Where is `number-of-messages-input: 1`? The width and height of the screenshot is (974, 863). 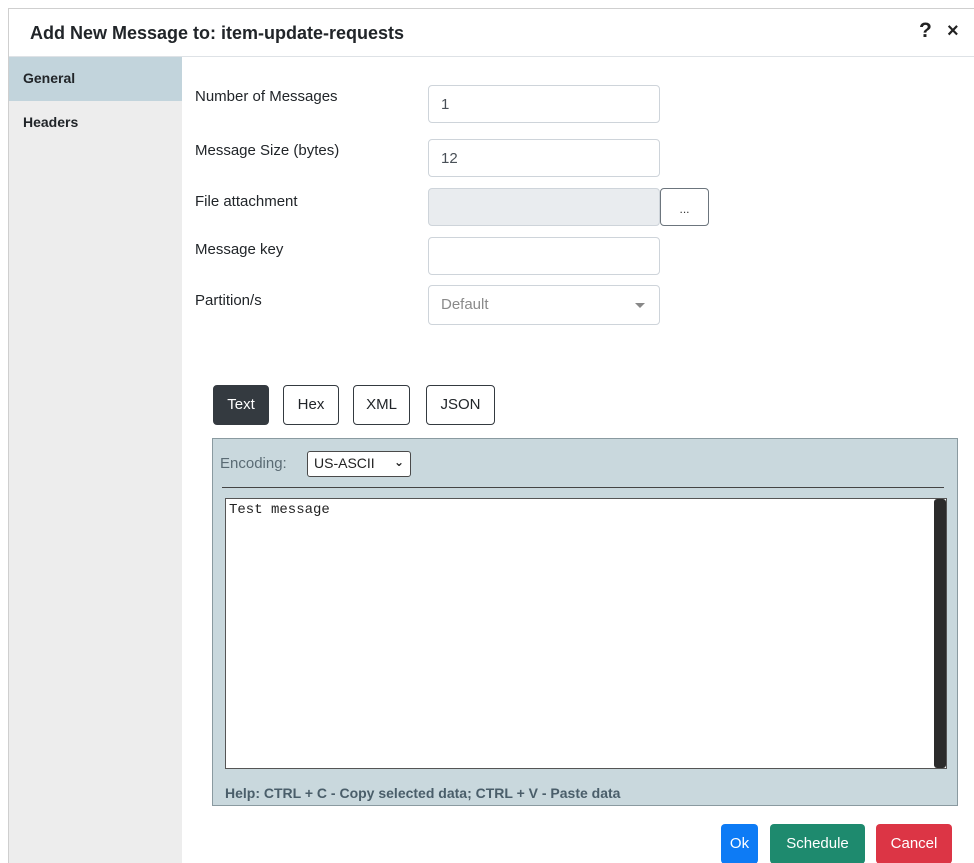 number-of-messages-input: 1 is located at coordinates (544, 104).